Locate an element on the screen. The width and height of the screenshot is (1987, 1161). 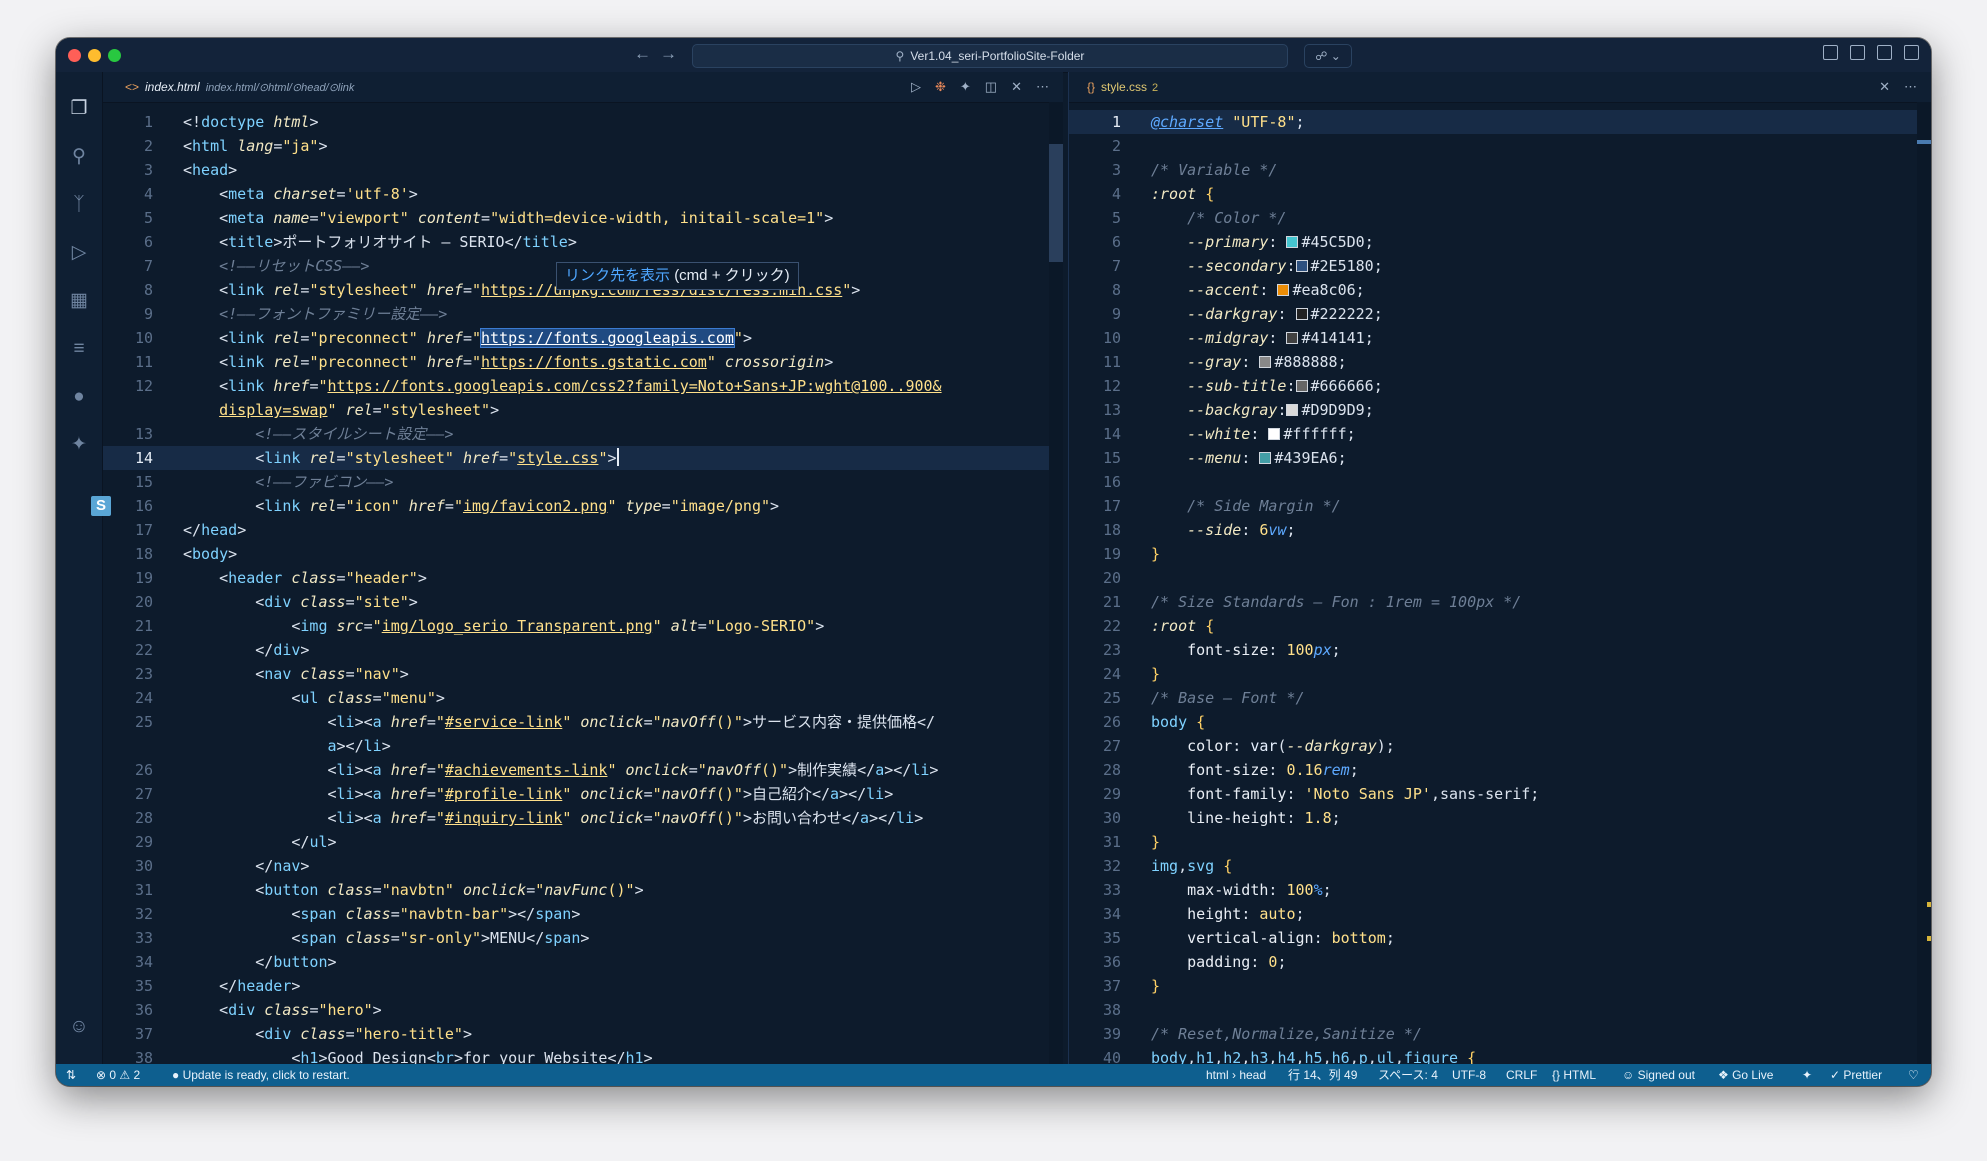
tab-style-css: {} style.css 2 is located at coordinates (1113, 87).